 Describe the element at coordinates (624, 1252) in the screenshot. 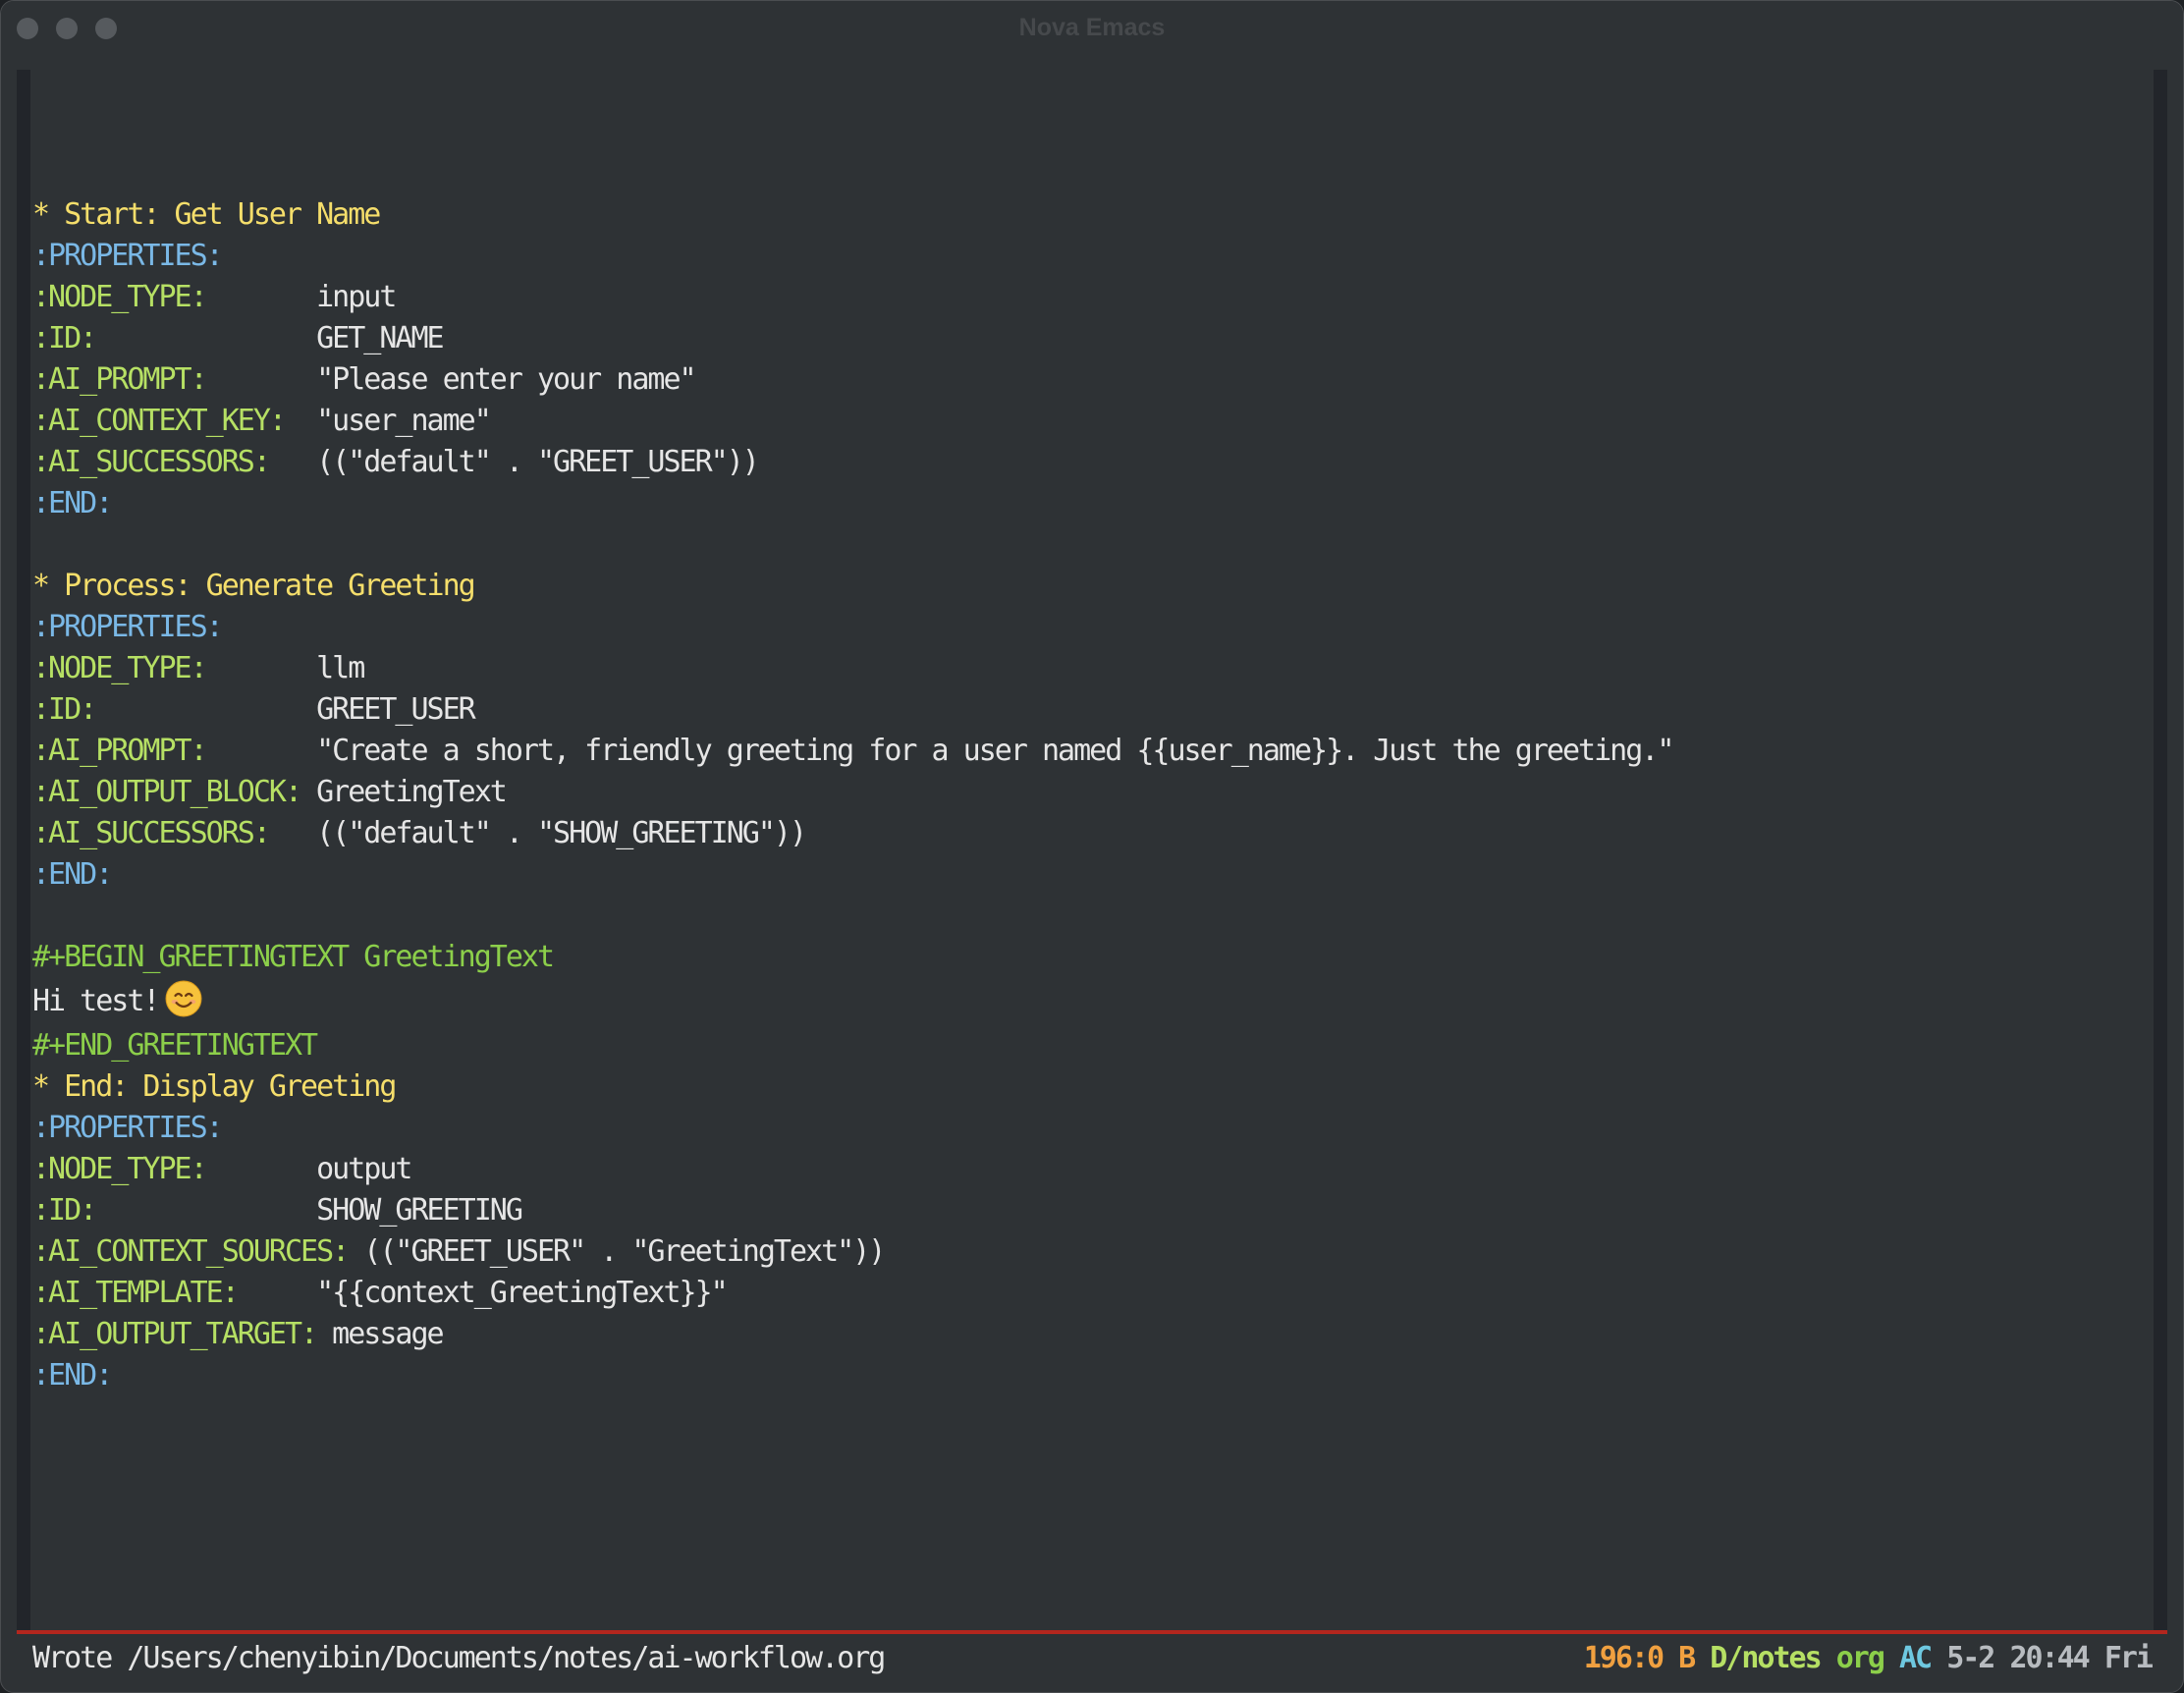

I see `property-value: (("GREET_USER" . "GreetingText"))` at that location.